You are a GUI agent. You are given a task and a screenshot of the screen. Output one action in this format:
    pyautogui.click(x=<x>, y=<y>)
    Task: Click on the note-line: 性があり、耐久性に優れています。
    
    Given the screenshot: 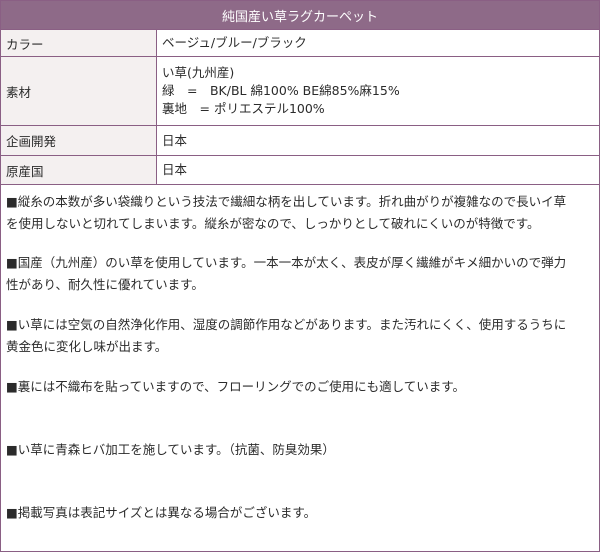 What is the action you would take?
    pyautogui.click(x=105, y=284)
    